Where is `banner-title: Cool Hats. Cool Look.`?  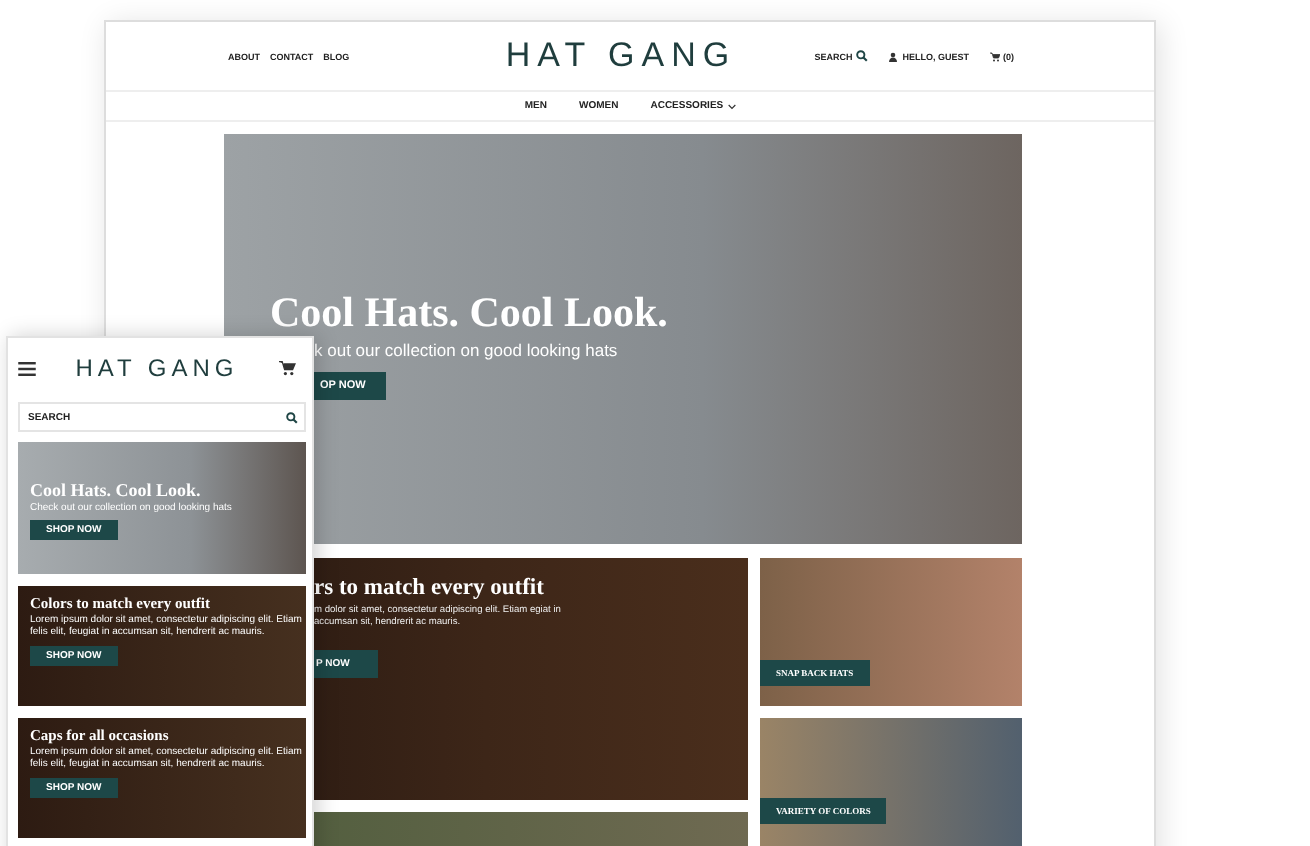
banner-title: Cool Hats. Cool Look. is located at coordinates (115, 490).